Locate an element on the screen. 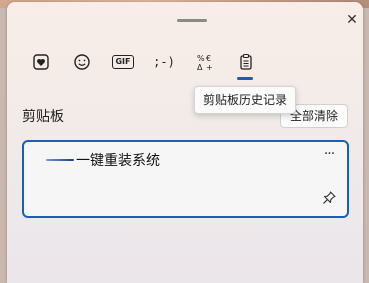 This screenshot has width=369, height=283. tooltip: 剪贴板历史记录 is located at coordinates (245, 100).